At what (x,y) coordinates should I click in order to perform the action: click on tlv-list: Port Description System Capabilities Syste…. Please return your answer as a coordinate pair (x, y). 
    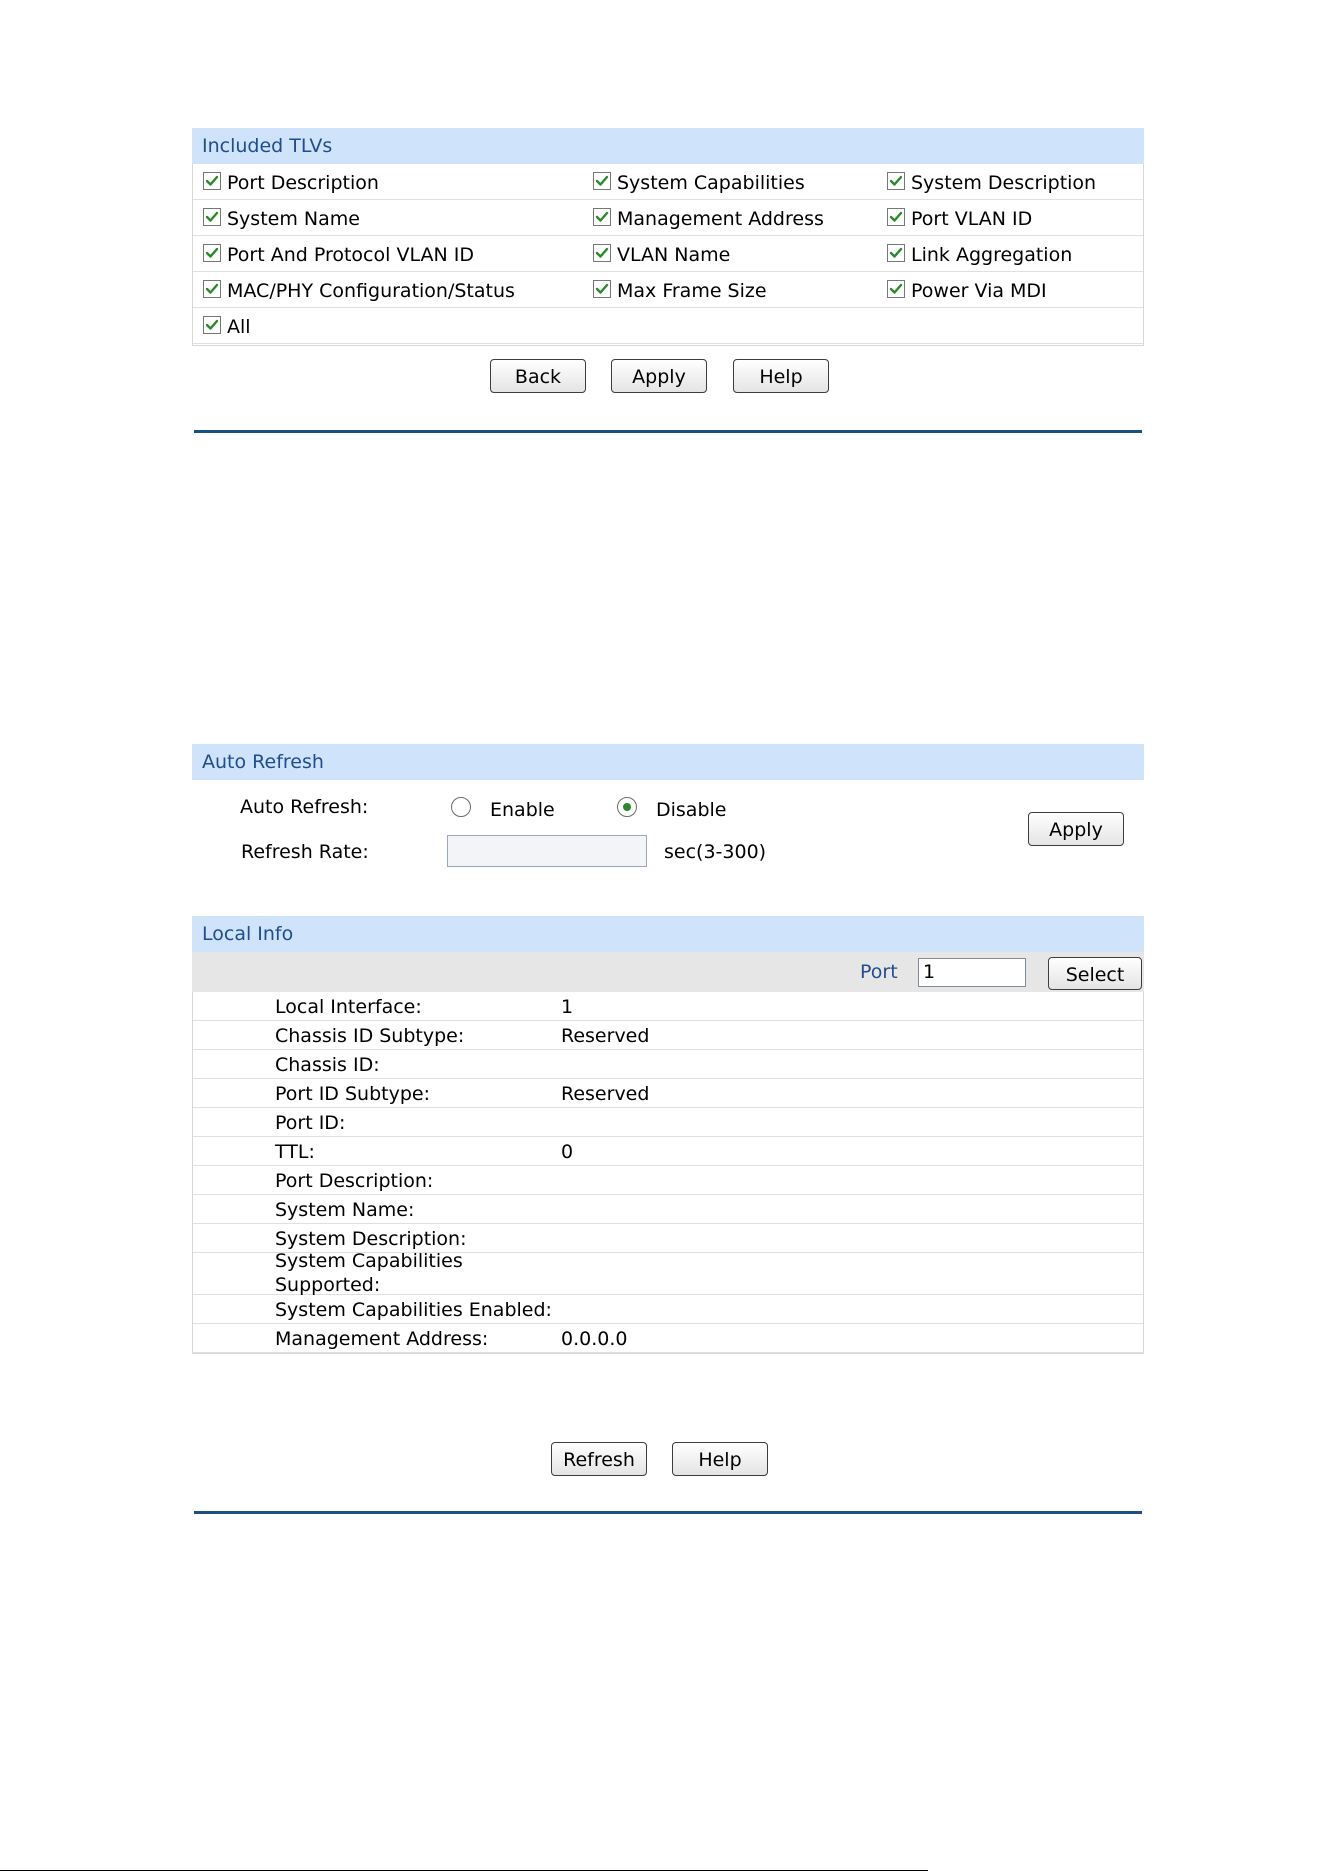
    Looking at the image, I should click on (668, 255).